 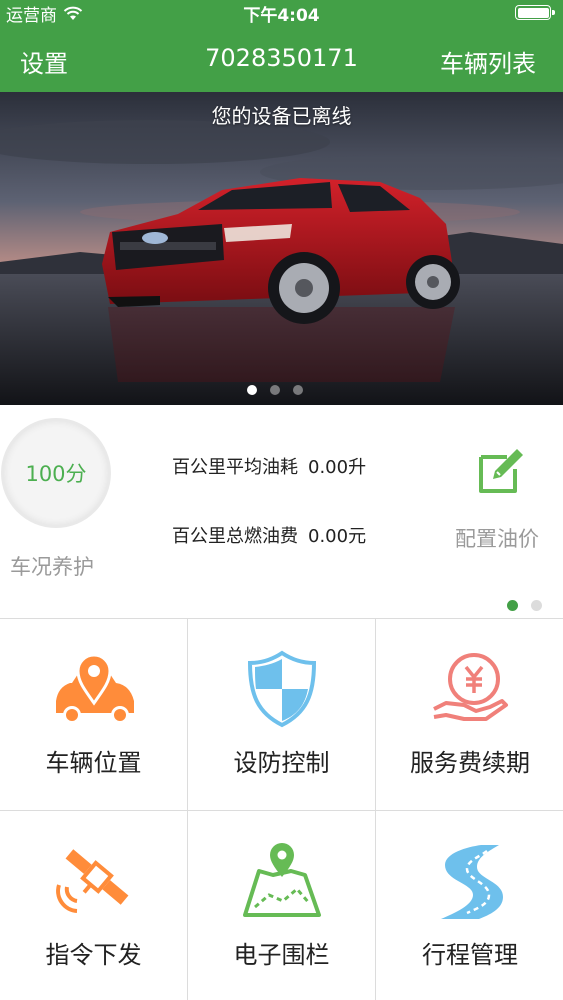 I want to click on info-page-indicator, so click(x=524, y=605).